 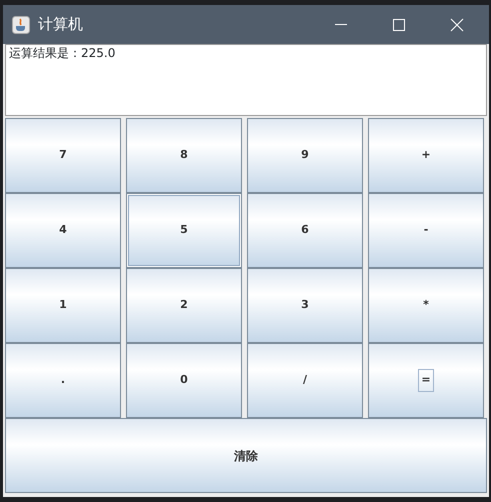 I want to click on key-button: +, so click(x=426, y=155).